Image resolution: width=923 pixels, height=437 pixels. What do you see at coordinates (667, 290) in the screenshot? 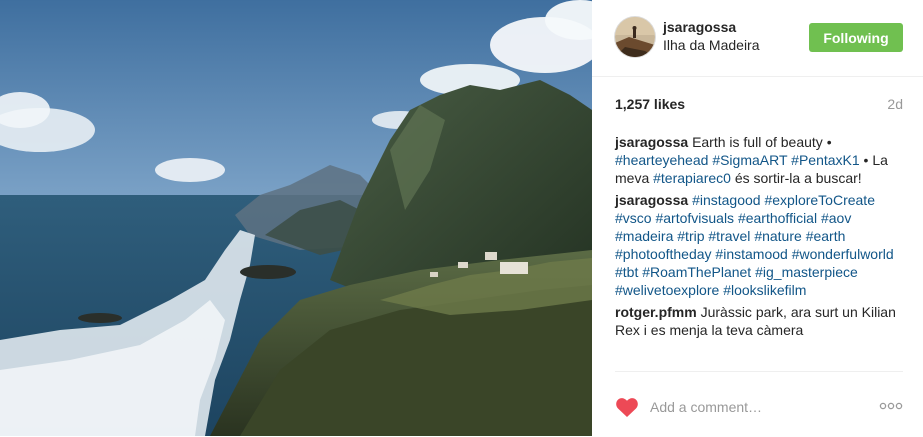
I see `hashtag-link: #welivetoexplore` at bounding box center [667, 290].